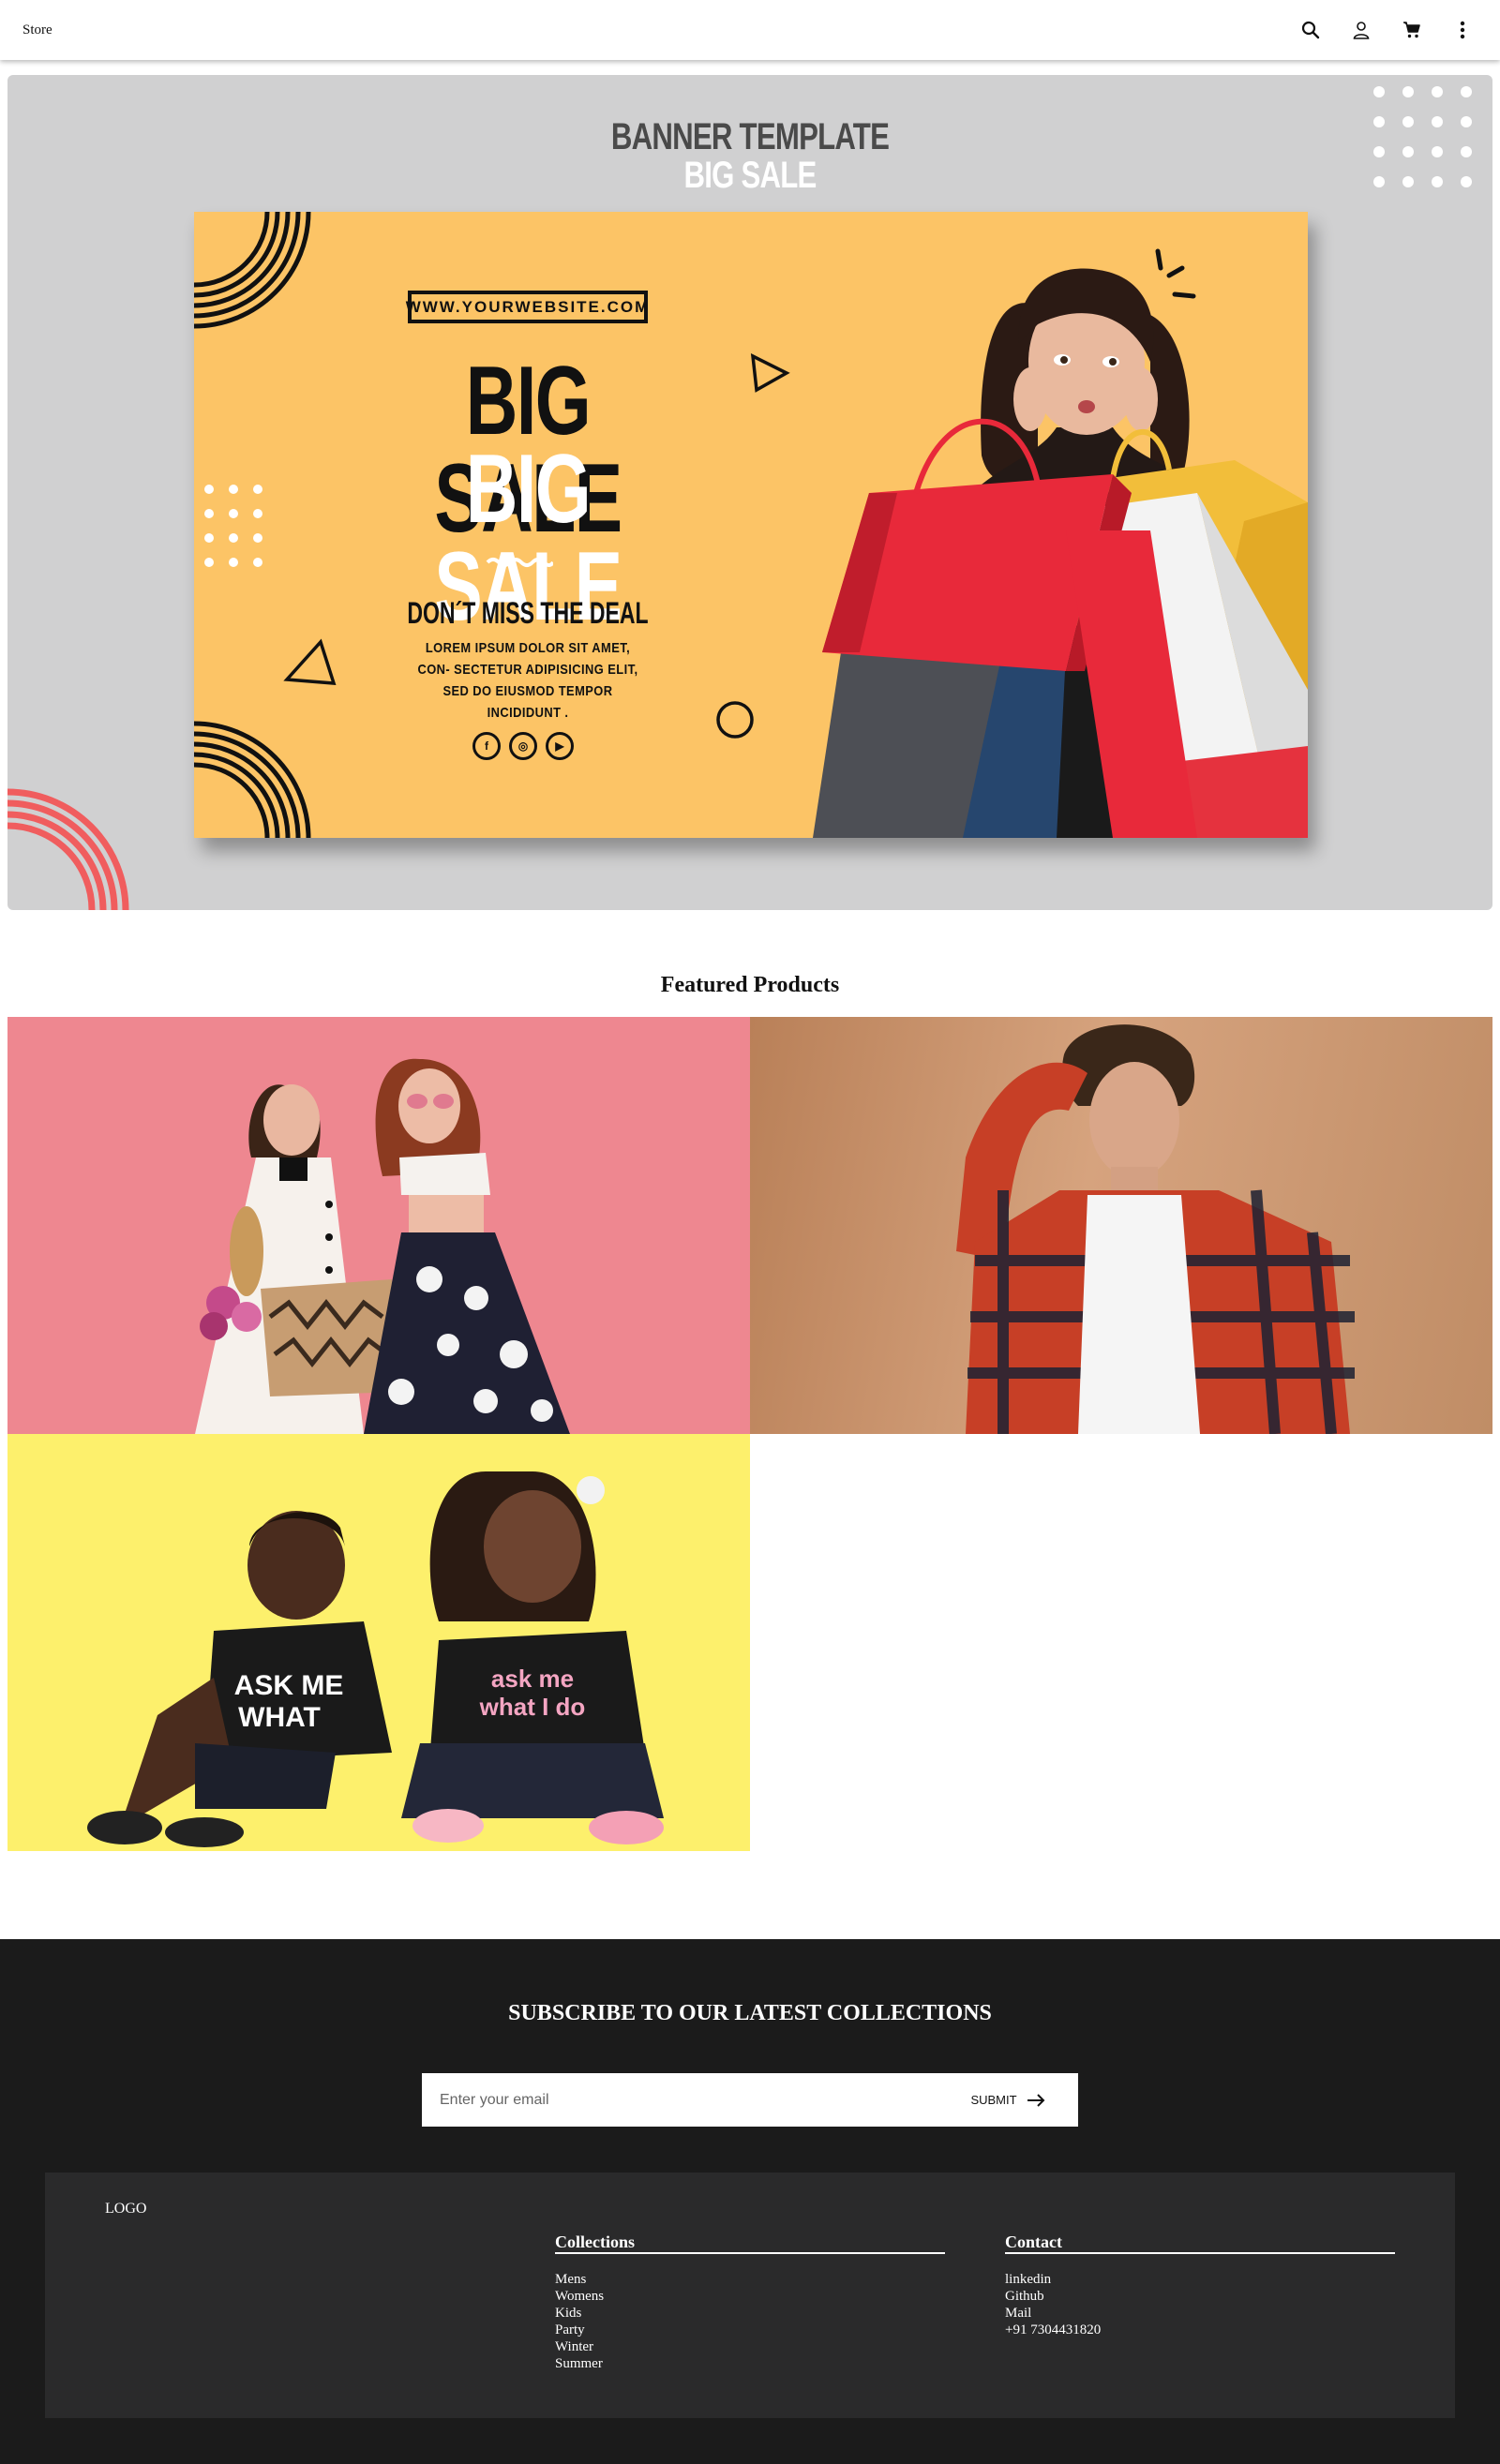  What do you see at coordinates (1412, 30) in the screenshot?
I see `cart-icon` at bounding box center [1412, 30].